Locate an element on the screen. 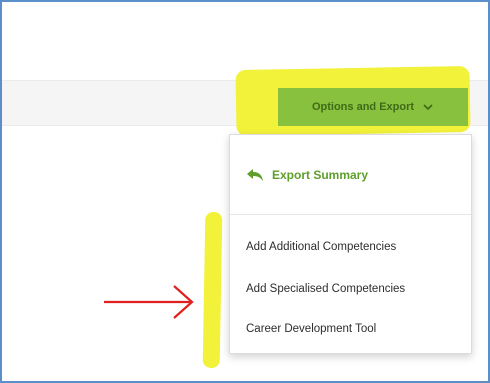  menu-item-label: Career Development Tool is located at coordinates (311, 329).